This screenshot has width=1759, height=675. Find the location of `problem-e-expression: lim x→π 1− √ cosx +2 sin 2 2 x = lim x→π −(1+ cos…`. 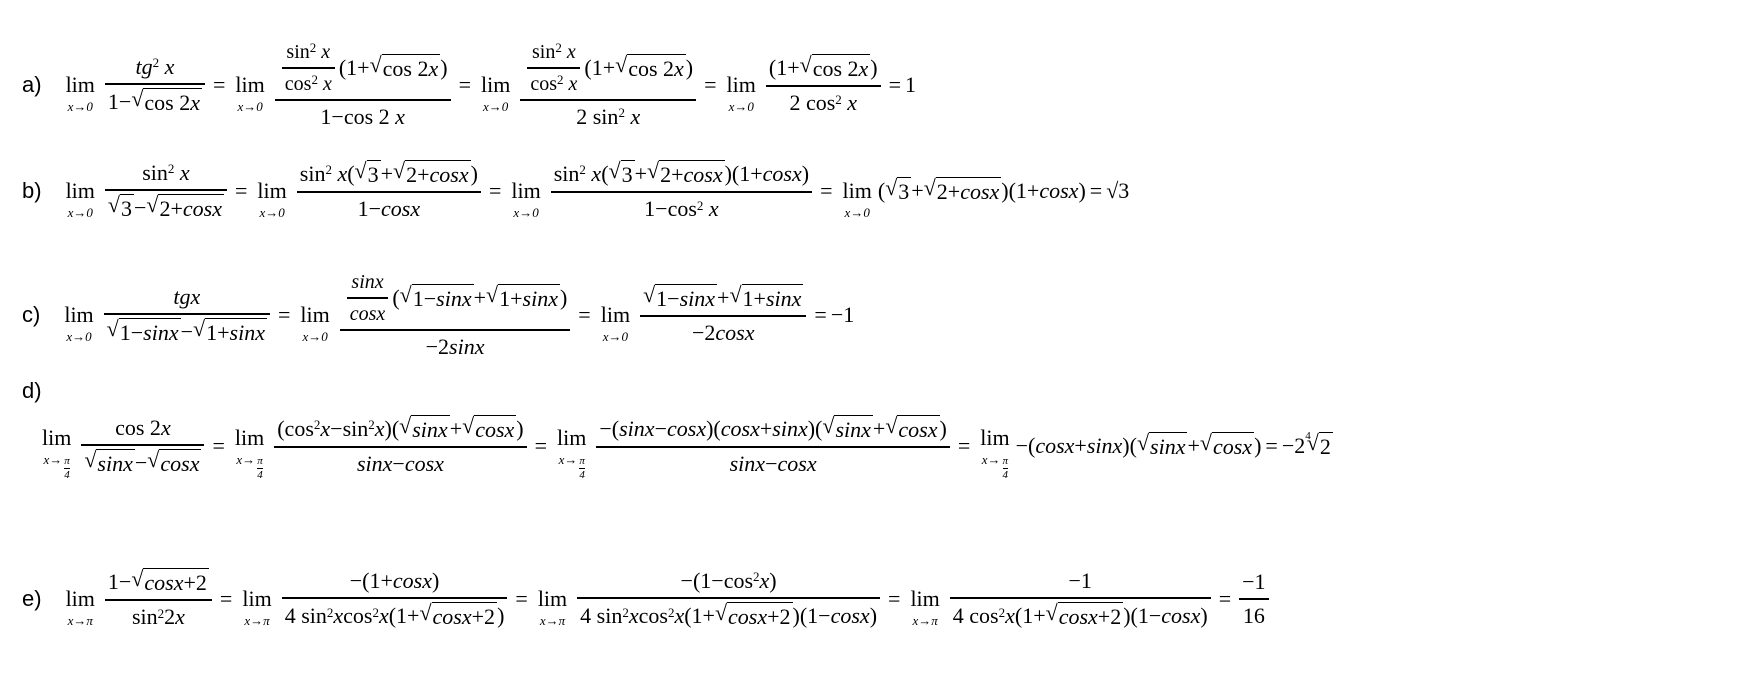

problem-e-expression: lim x→π 1− √ cosx +2 sin 2 2 x = lim x→π −(1+ cos… is located at coordinates (666, 599).